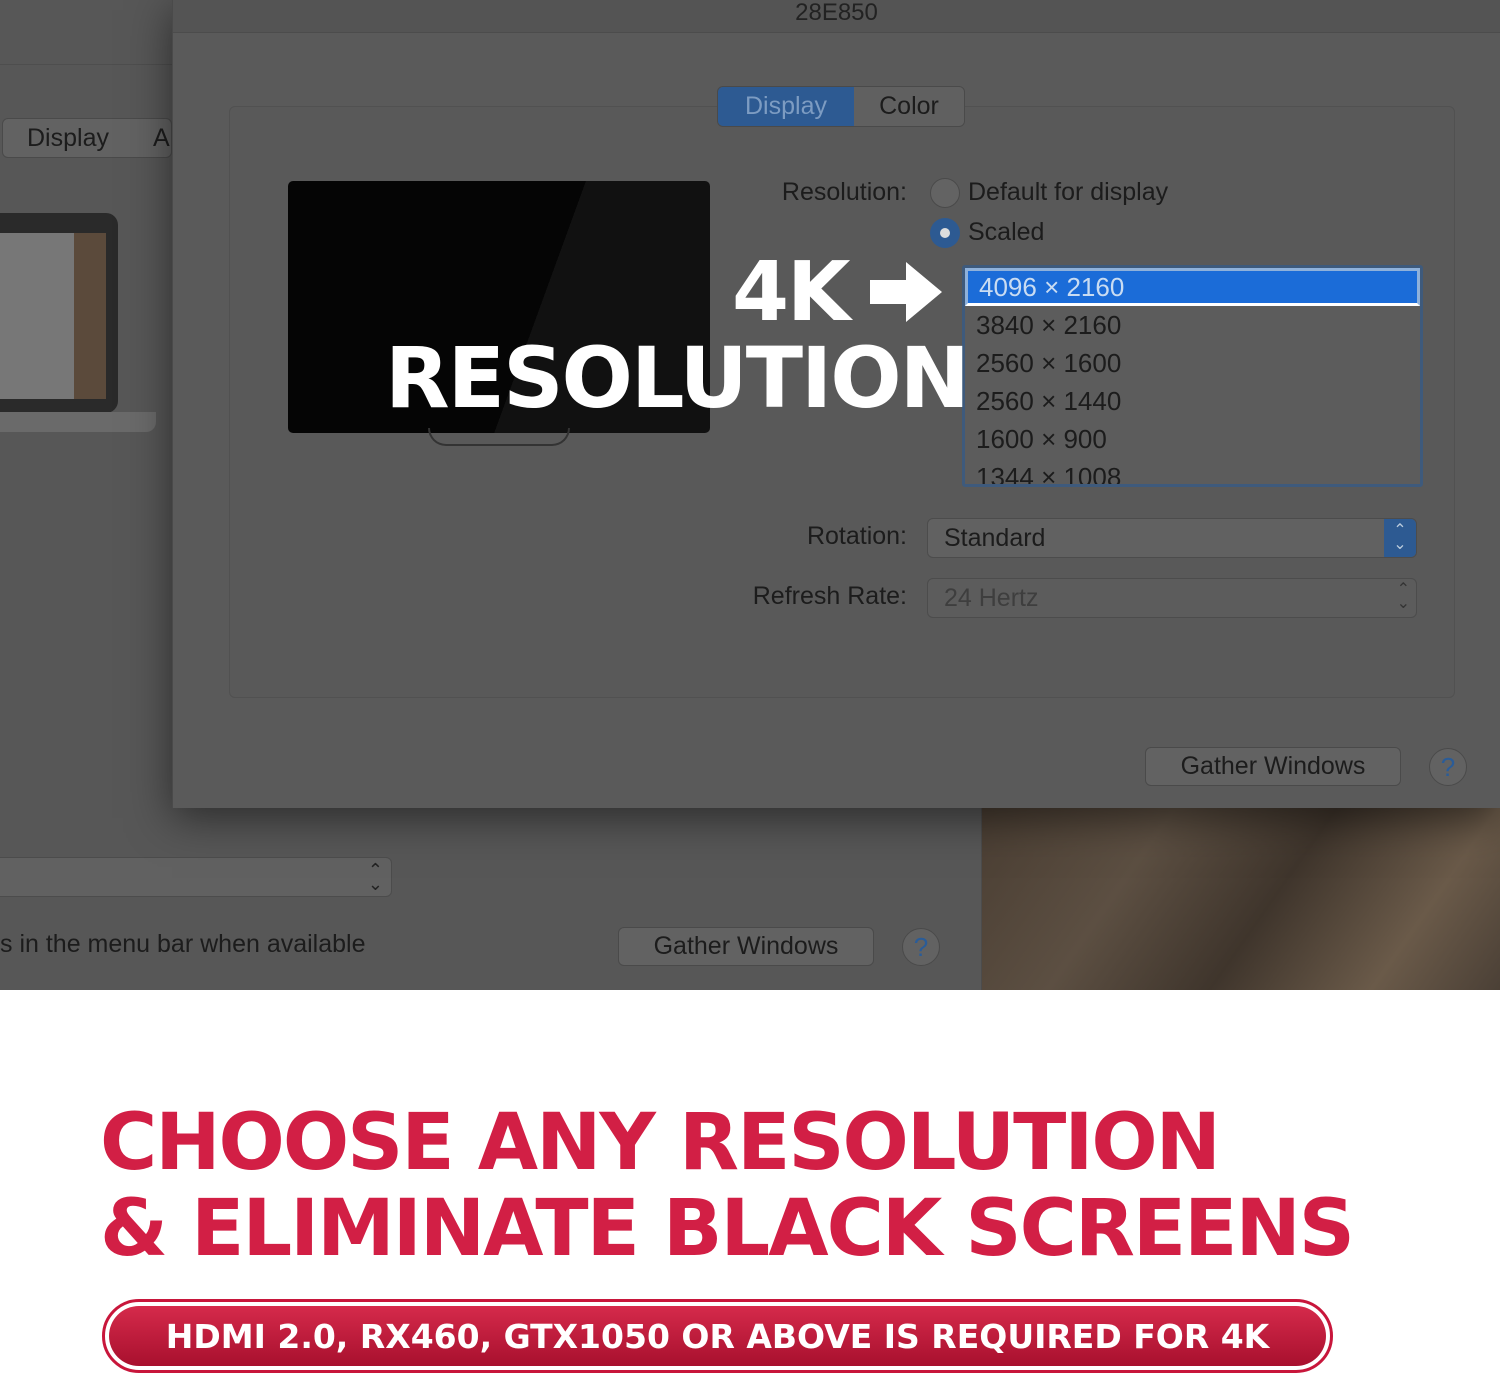 This screenshot has height=1378, width=1500. What do you see at coordinates (844, 192) in the screenshot?
I see `resolution-label: Resolution:` at bounding box center [844, 192].